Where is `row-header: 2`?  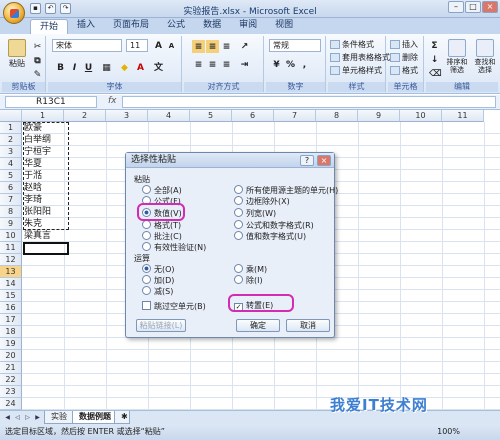
row-header: 2 is located at coordinates (11, 140).